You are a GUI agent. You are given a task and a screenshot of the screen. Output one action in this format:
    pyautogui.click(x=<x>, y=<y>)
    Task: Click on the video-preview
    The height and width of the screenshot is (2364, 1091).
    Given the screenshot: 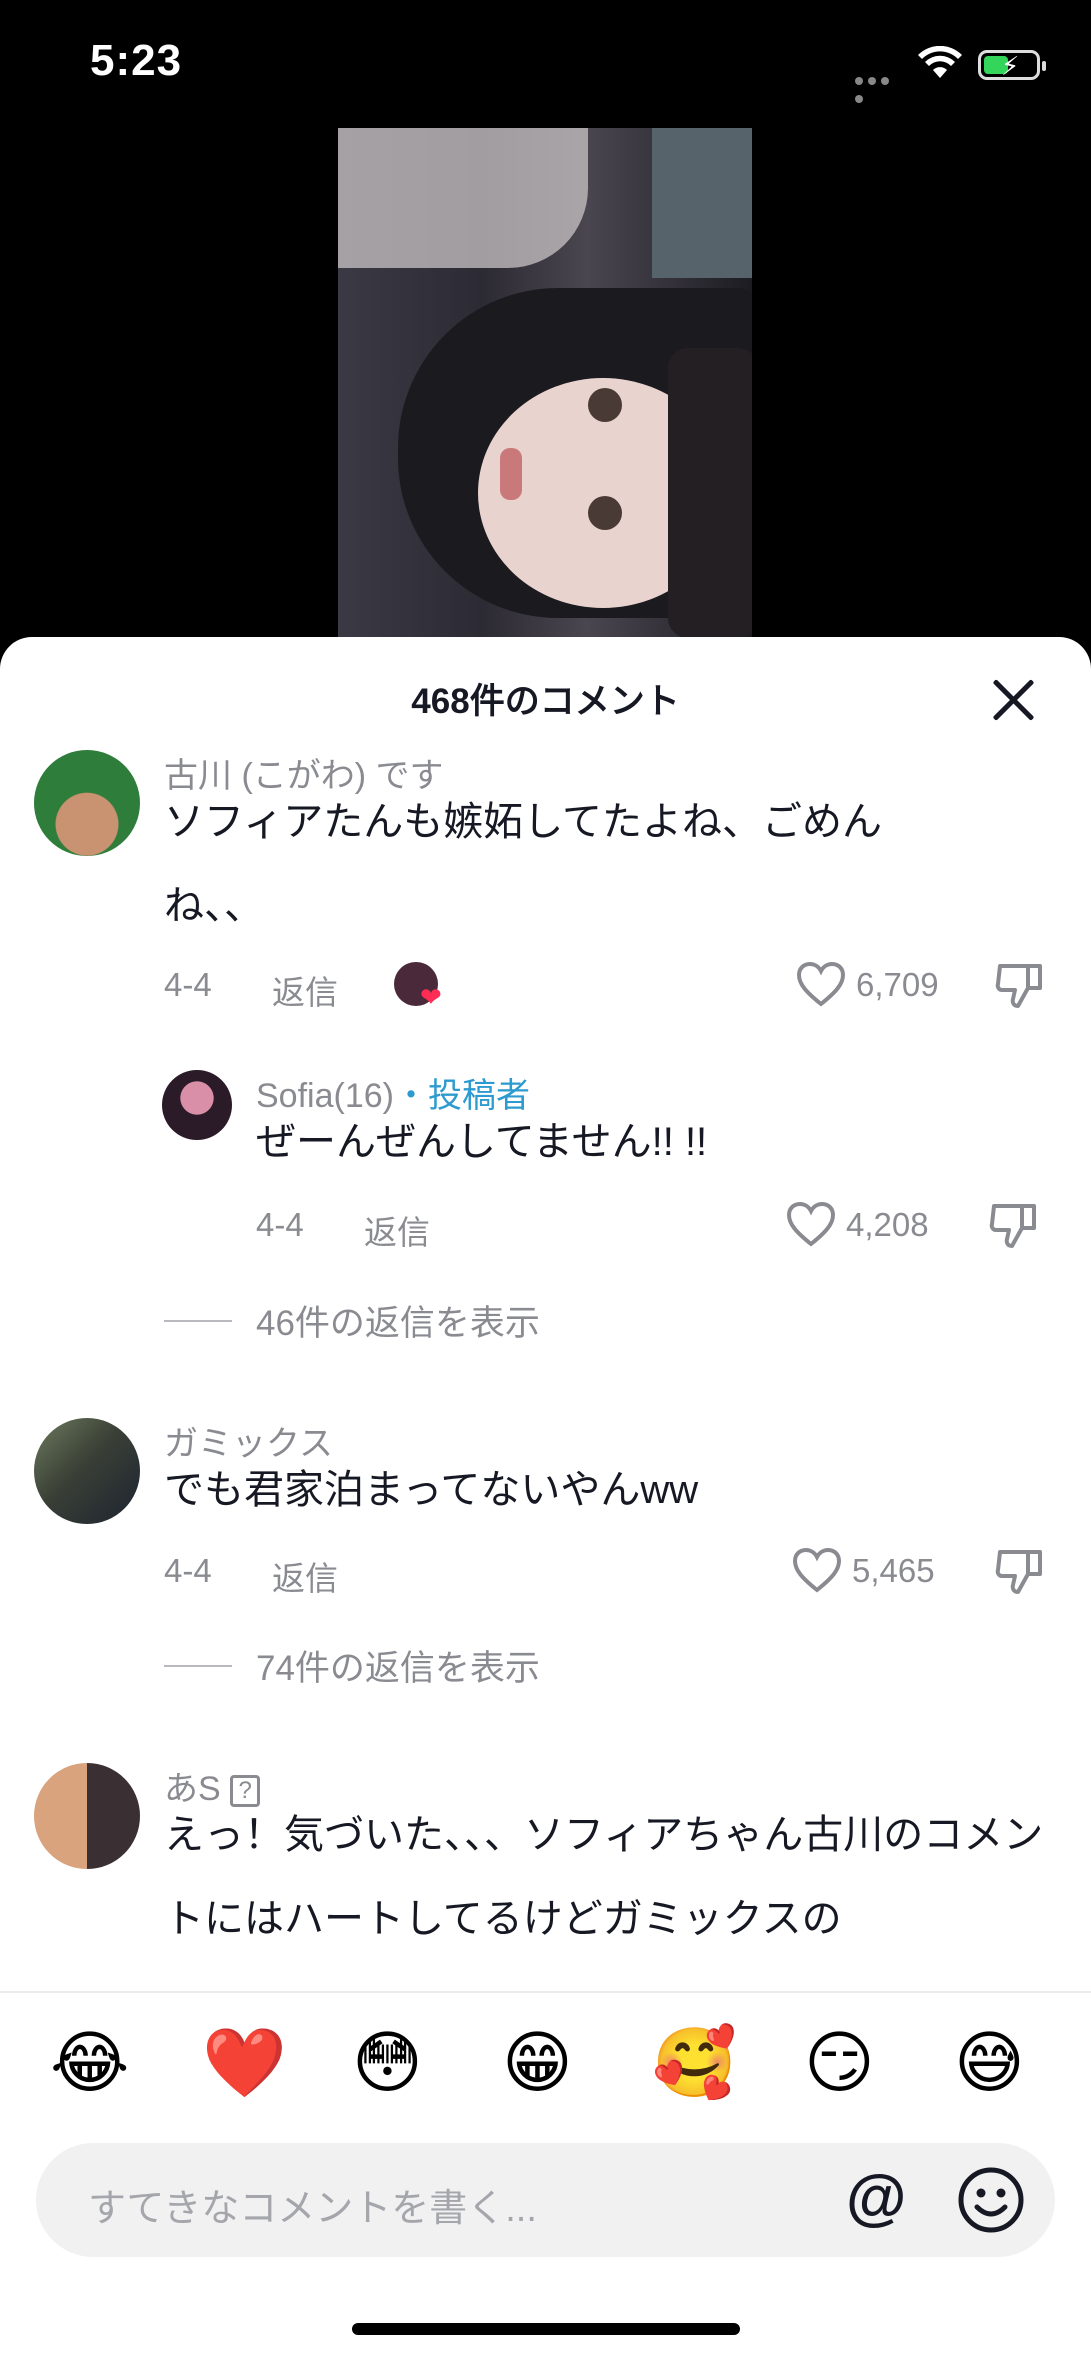 What is the action you would take?
    pyautogui.click(x=545, y=388)
    